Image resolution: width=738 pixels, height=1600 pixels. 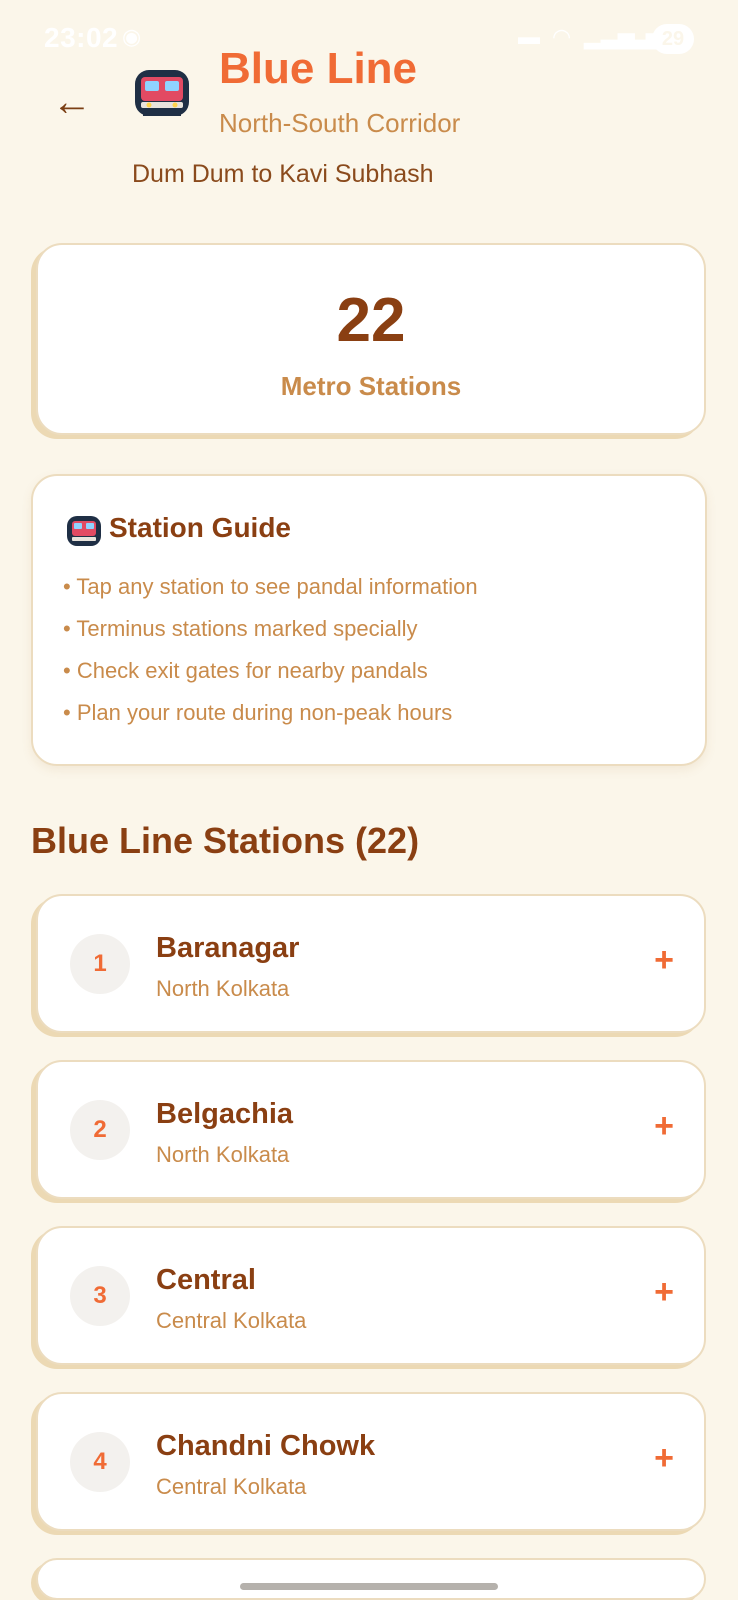 What do you see at coordinates (371, 1295) in the screenshot?
I see `station-card-central: 3 Central Central Kolkata +` at bounding box center [371, 1295].